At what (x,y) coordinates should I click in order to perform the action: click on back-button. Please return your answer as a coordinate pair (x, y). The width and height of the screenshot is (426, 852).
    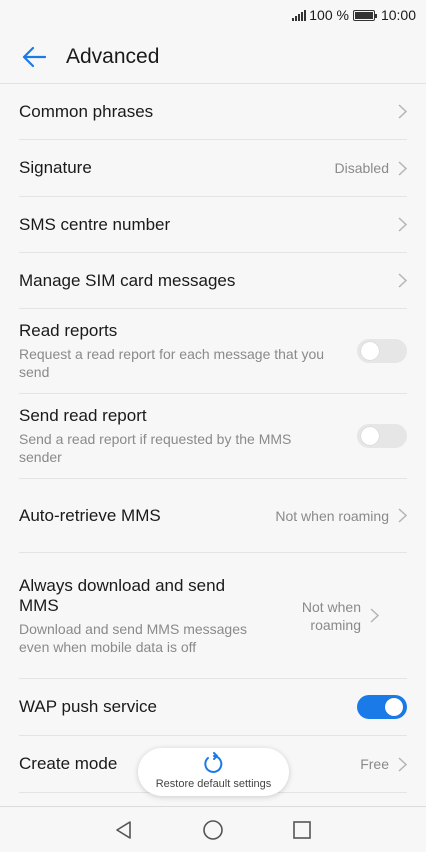
    Looking at the image, I should click on (34, 57).